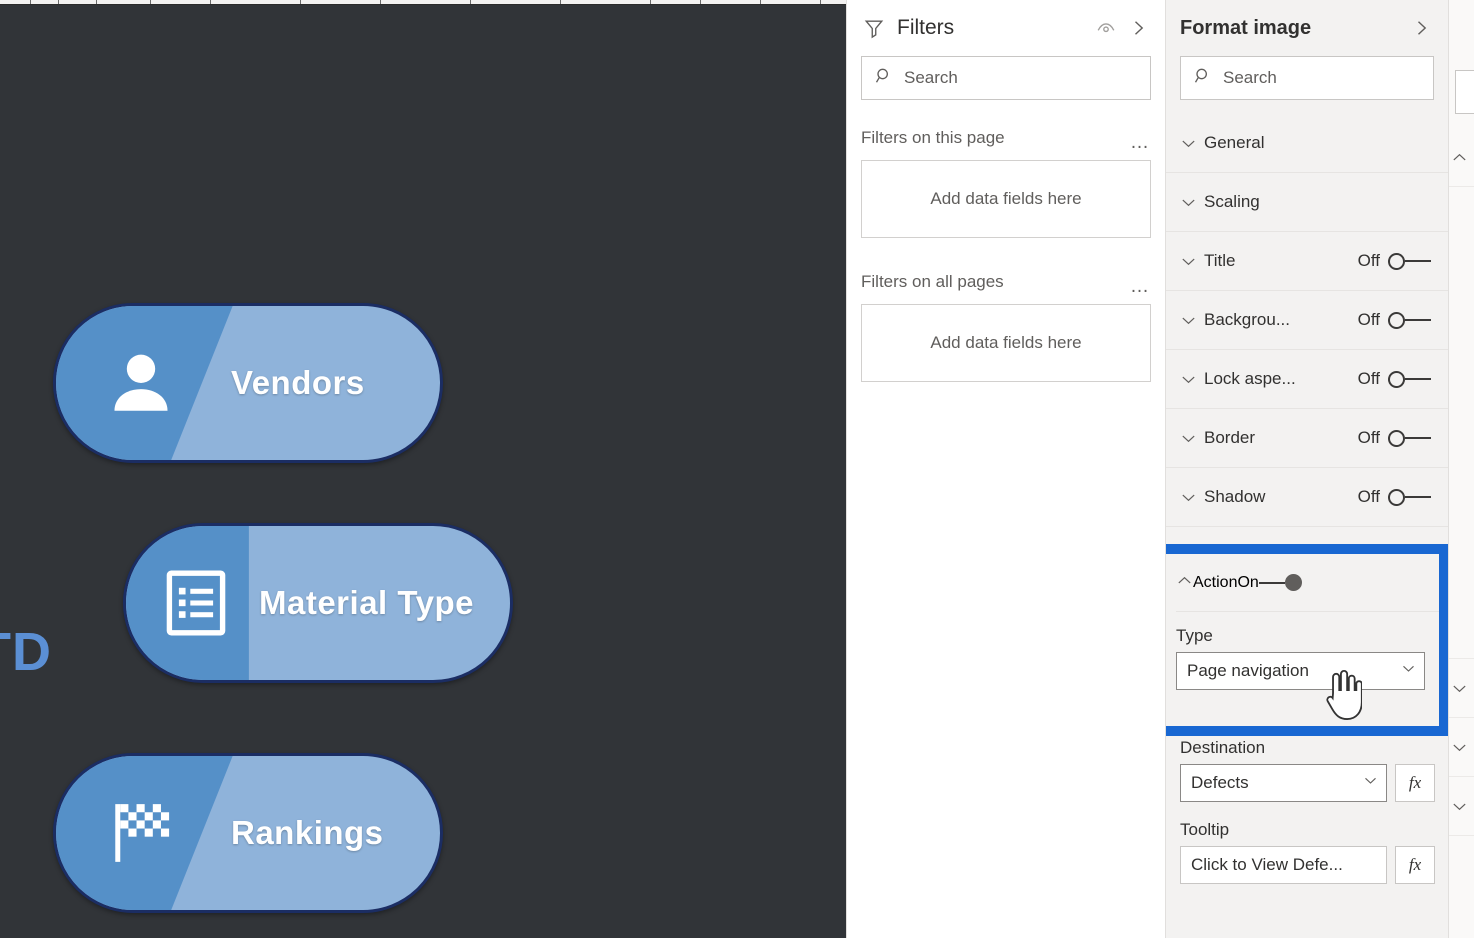 This screenshot has width=1474, height=938. What do you see at coordinates (196, 603) in the screenshot?
I see `list-icon` at bounding box center [196, 603].